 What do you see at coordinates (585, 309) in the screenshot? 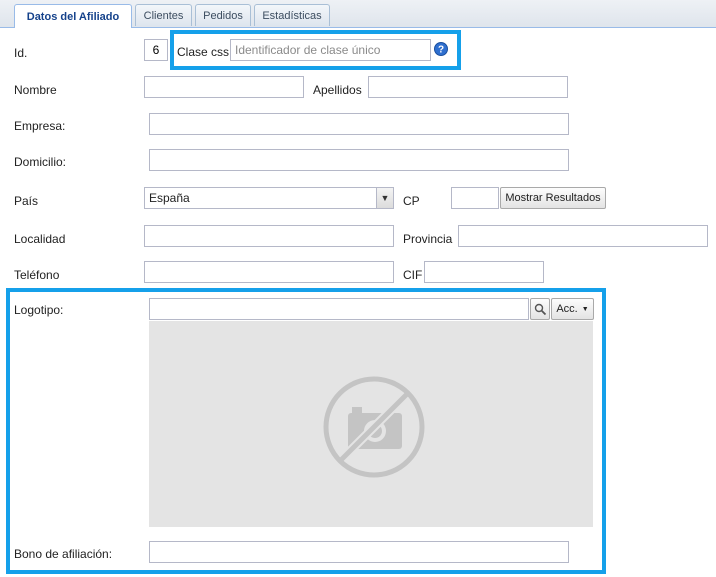
I see `caret-down-icon: ▼` at bounding box center [585, 309].